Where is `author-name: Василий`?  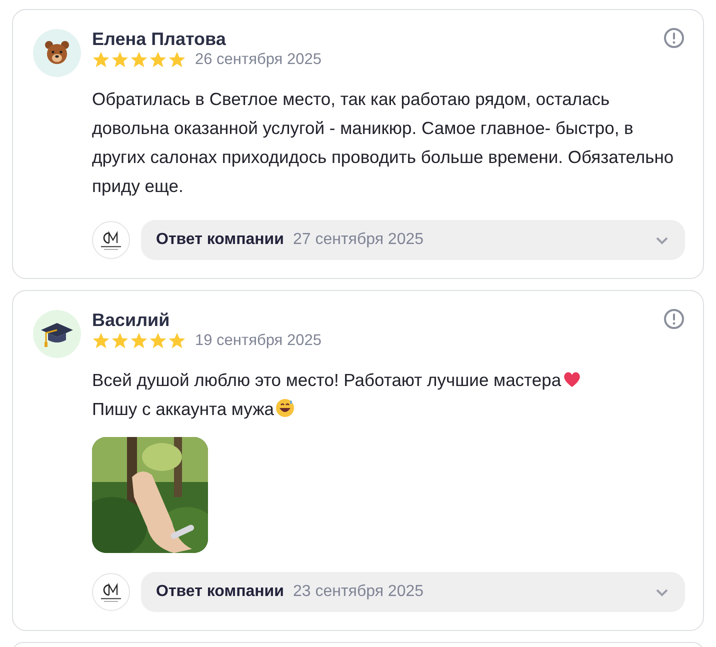 author-name: Василий is located at coordinates (131, 320).